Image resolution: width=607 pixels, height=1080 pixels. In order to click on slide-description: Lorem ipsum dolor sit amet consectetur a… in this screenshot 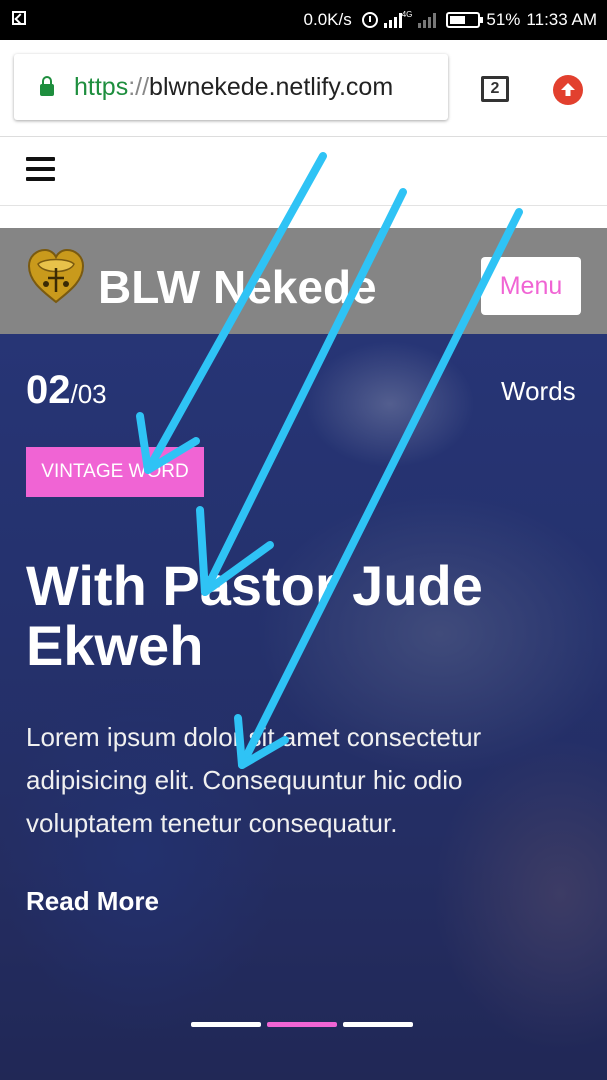, I will do `click(254, 780)`.